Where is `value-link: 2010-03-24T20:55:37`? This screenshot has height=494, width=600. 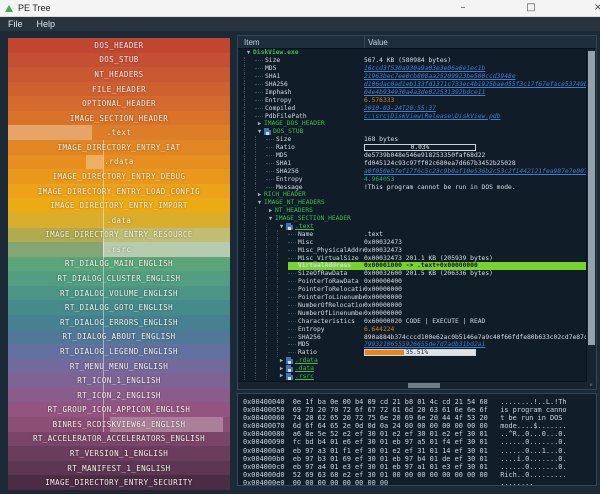 value-link: 2010-03-24T20:55:37 is located at coordinates (400, 108).